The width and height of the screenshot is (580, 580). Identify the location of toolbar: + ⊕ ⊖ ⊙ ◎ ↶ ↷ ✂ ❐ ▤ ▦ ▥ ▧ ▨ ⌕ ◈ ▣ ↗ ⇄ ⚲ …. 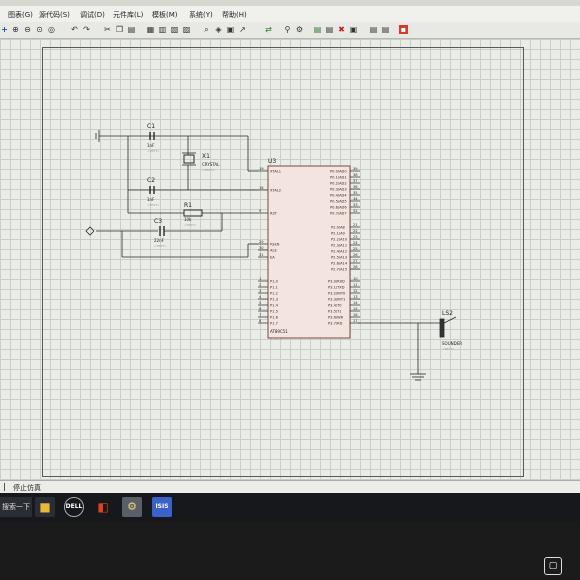
(290, 30).